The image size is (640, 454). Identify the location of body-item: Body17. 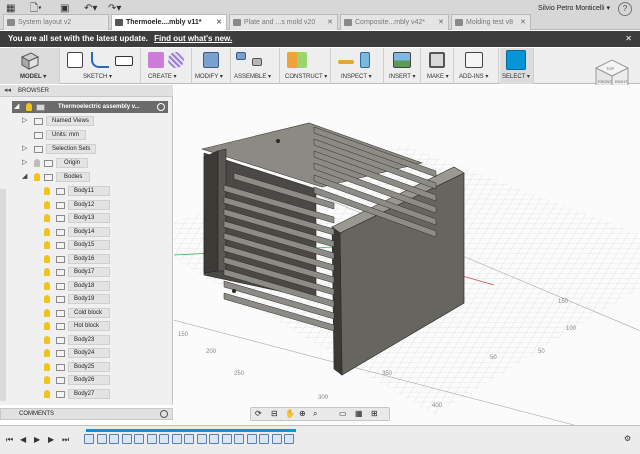
(100, 272).